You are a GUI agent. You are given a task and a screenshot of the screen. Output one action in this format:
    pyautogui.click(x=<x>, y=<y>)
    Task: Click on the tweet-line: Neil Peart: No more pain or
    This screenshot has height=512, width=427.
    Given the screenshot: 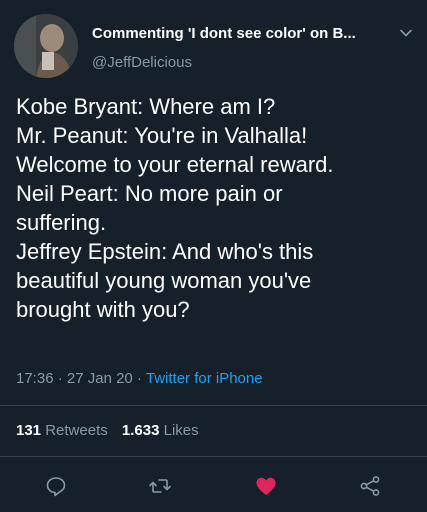 What is the action you would take?
    pyautogui.click(x=149, y=193)
    